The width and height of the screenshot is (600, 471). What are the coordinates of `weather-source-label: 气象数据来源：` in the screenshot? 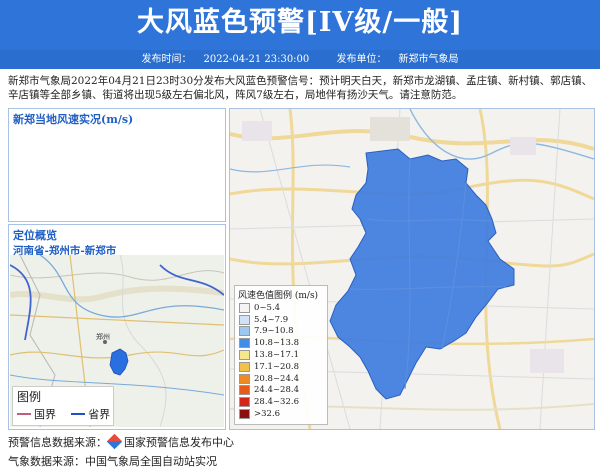 It's located at (46, 461).